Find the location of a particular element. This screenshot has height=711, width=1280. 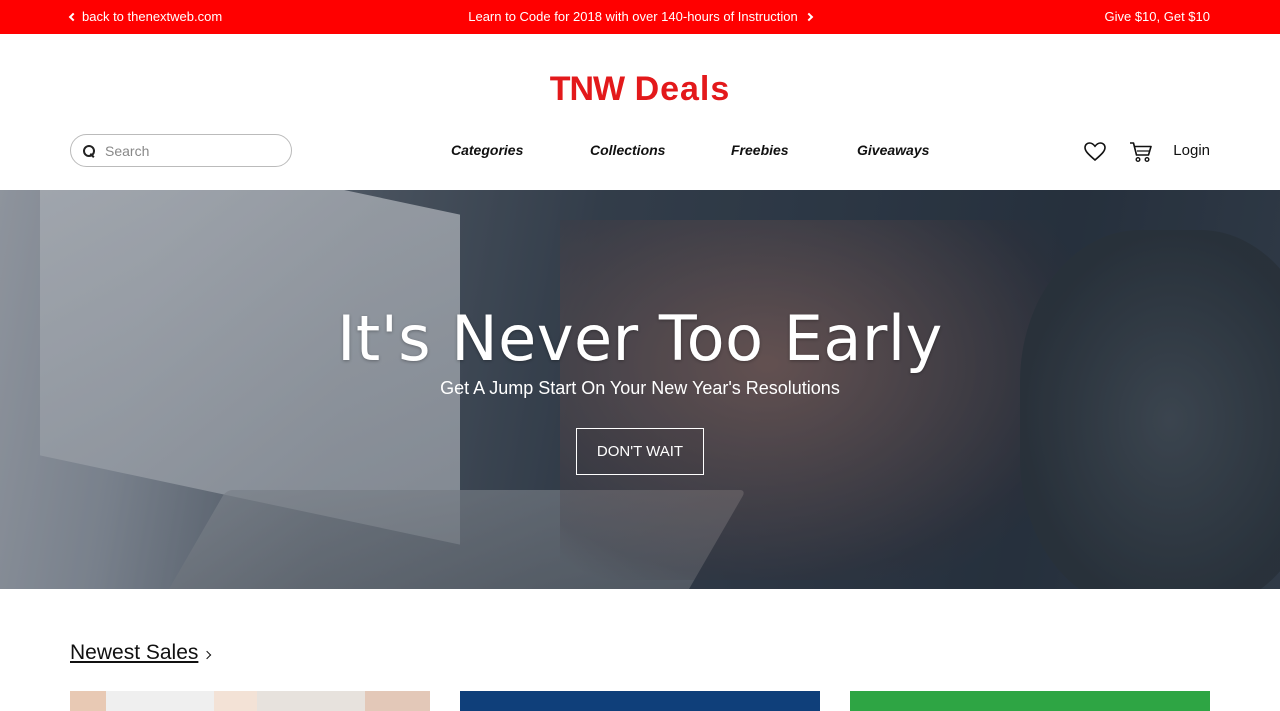

search-icon is located at coordinates (89, 150).